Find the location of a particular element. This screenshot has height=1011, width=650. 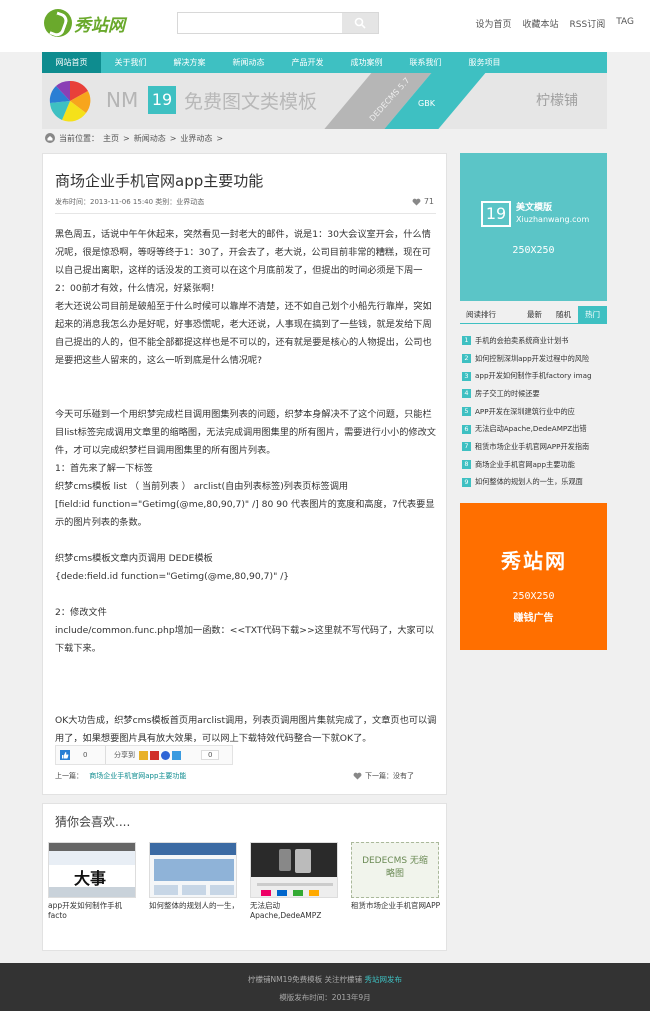

article-title: 商场企业手机官网app主要功能 is located at coordinates (159, 181).